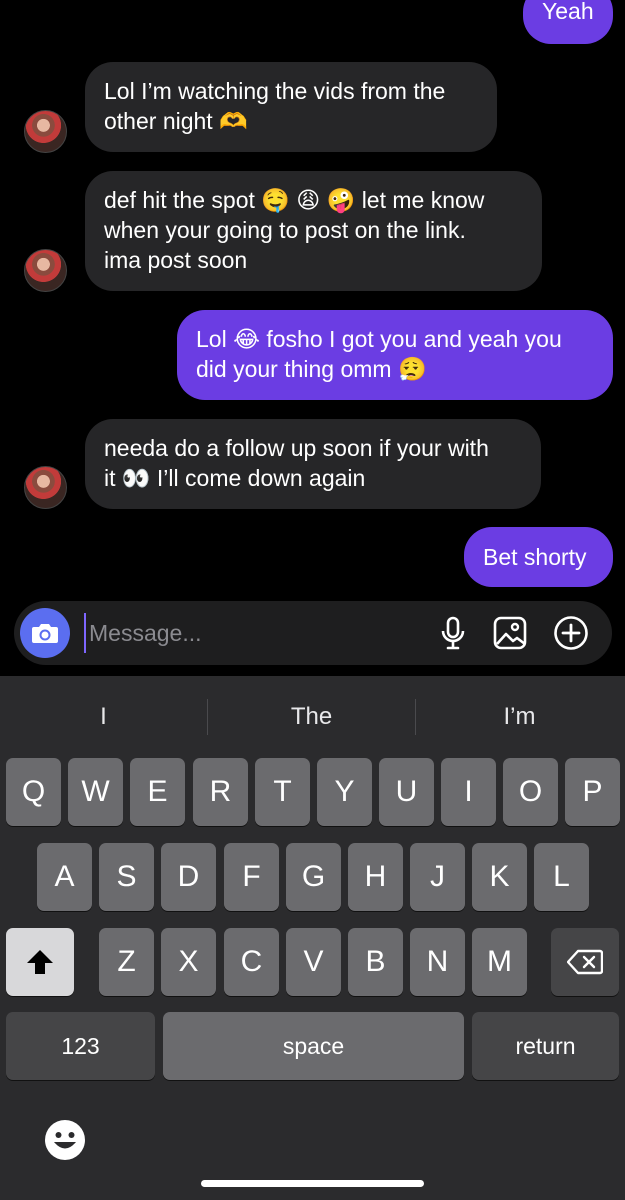 The height and width of the screenshot is (1200, 625). I want to click on message-line: did your thing omm 😮‍💨, so click(311, 369).